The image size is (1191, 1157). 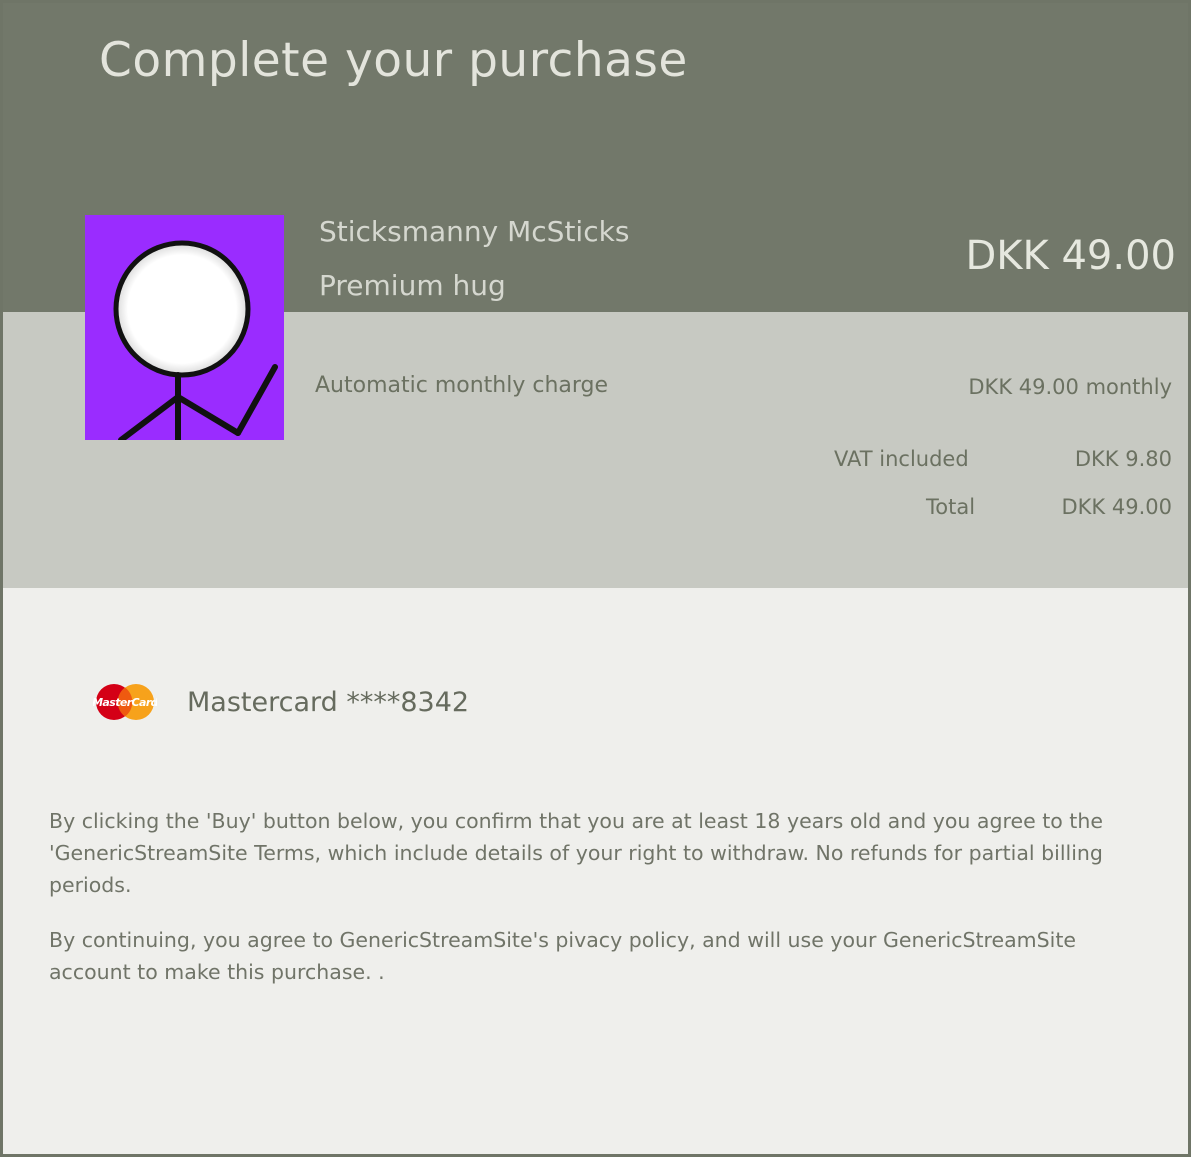 I want to click on charge-label: Automatic monthly charge, so click(x=462, y=385).